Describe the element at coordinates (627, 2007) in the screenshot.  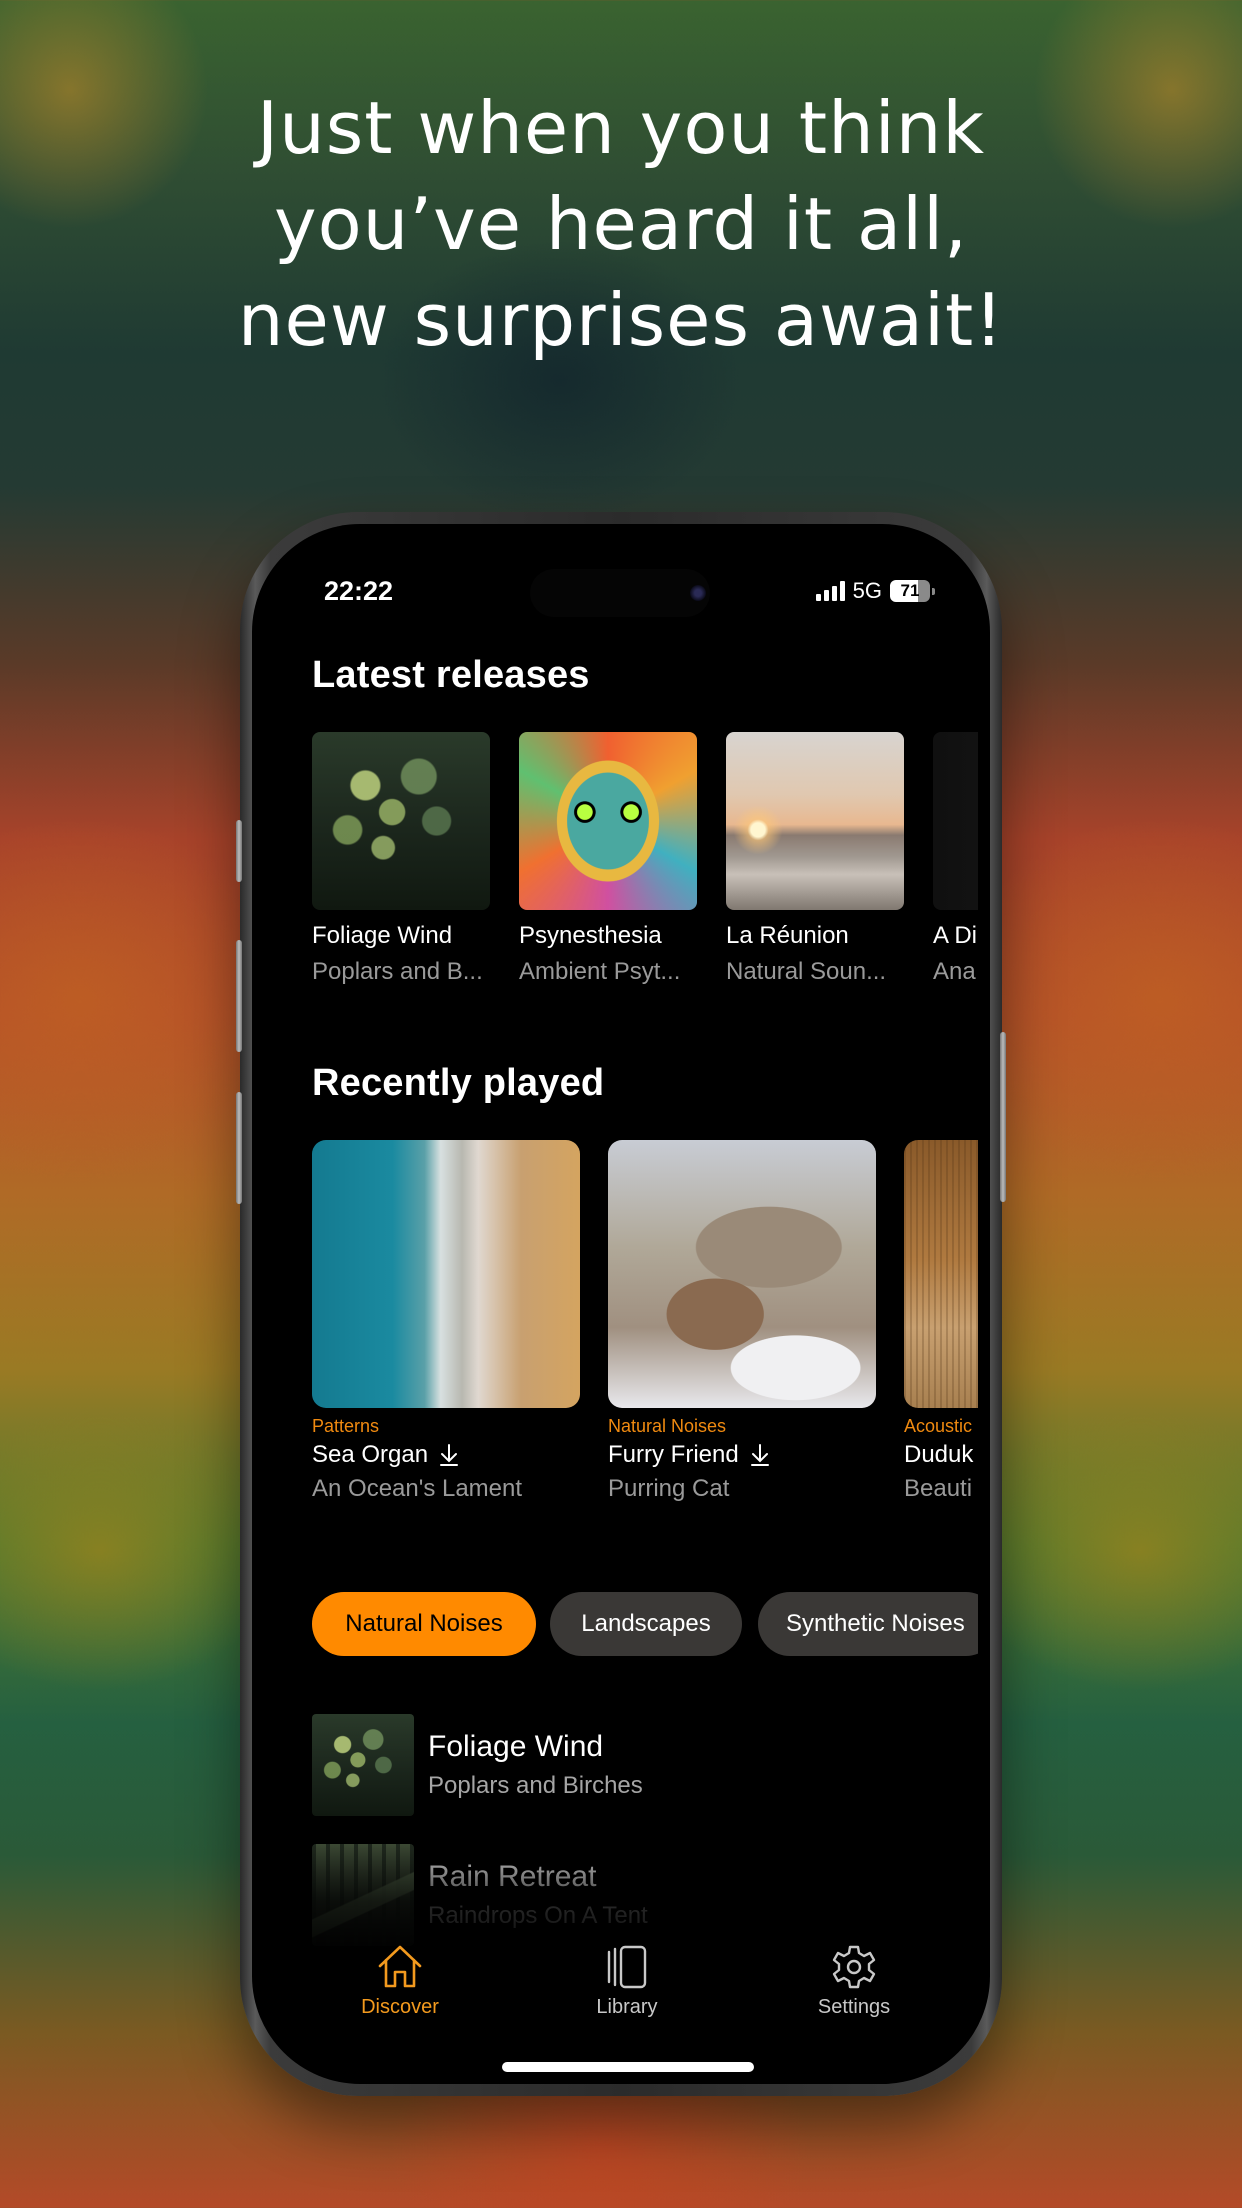
I see `tab-label: Library` at that location.